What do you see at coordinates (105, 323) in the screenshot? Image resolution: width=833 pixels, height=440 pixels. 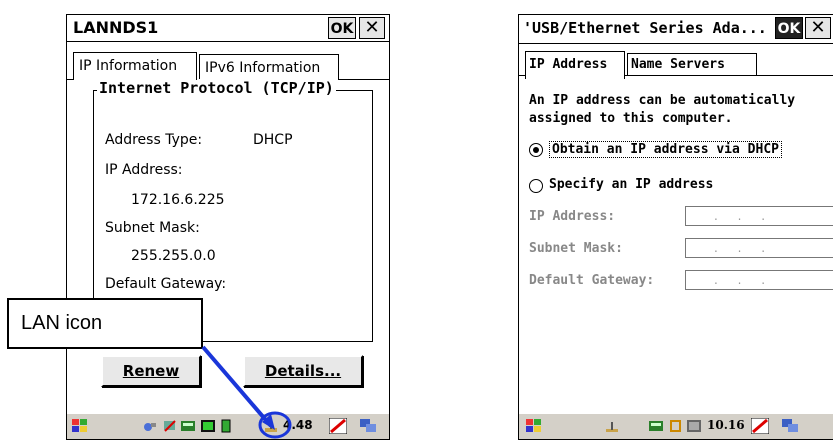 I see `lan-icon-callout: LAN icon` at bounding box center [105, 323].